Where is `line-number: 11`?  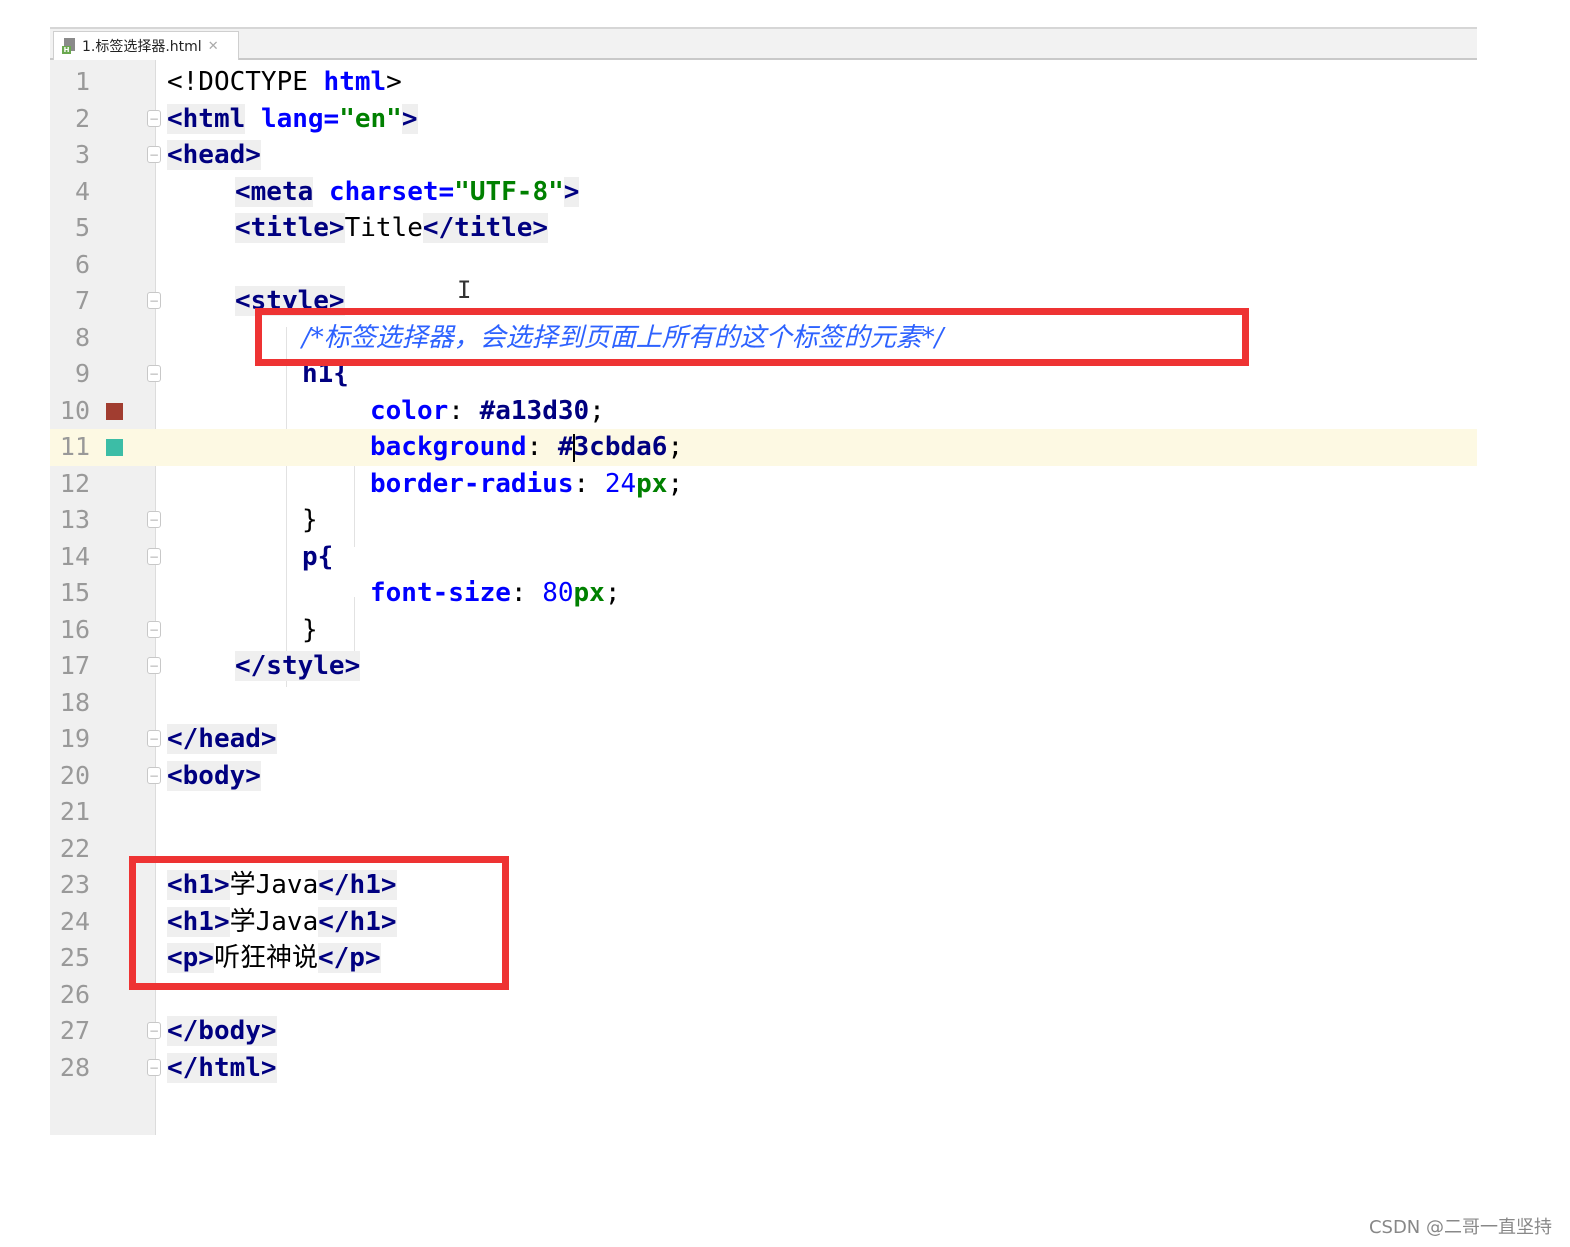
line-number: 11 is located at coordinates (74, 446).